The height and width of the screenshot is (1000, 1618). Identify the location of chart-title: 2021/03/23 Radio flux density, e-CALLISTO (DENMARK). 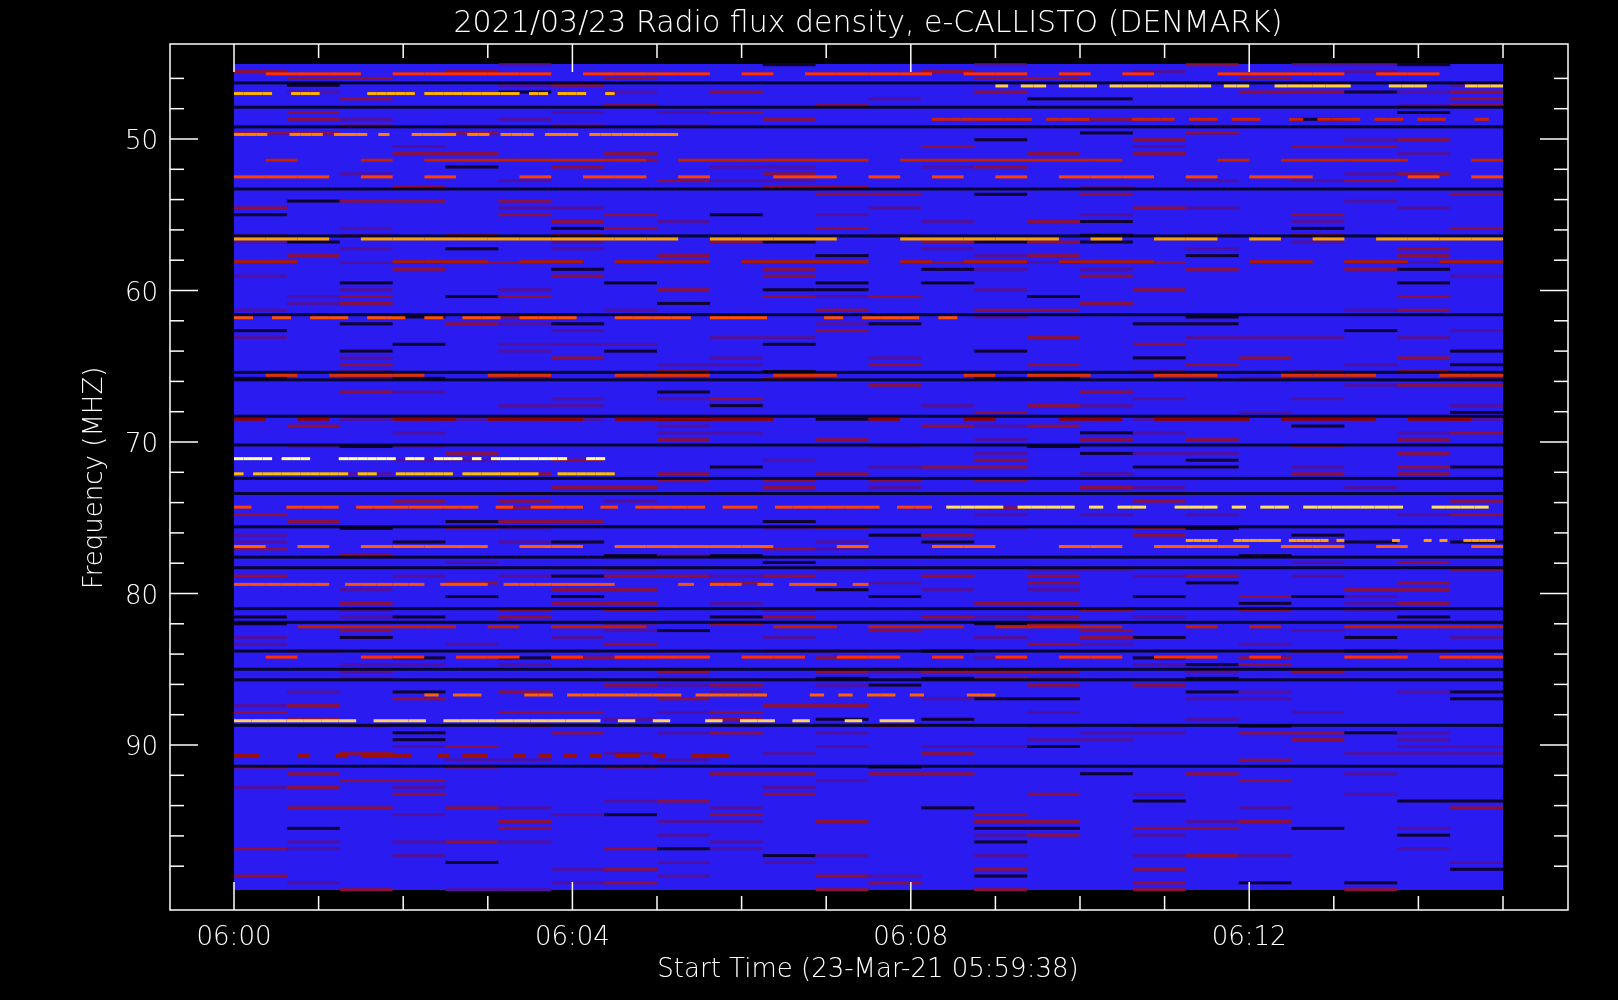
(868, 21).